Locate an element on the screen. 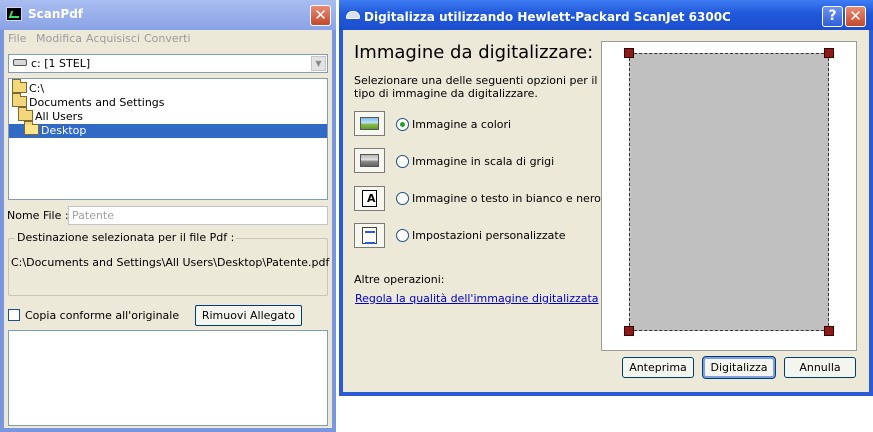 This screenshot has width=873, height=432. folder-item-desktop: Desktop is located at coordinates (168, 129).